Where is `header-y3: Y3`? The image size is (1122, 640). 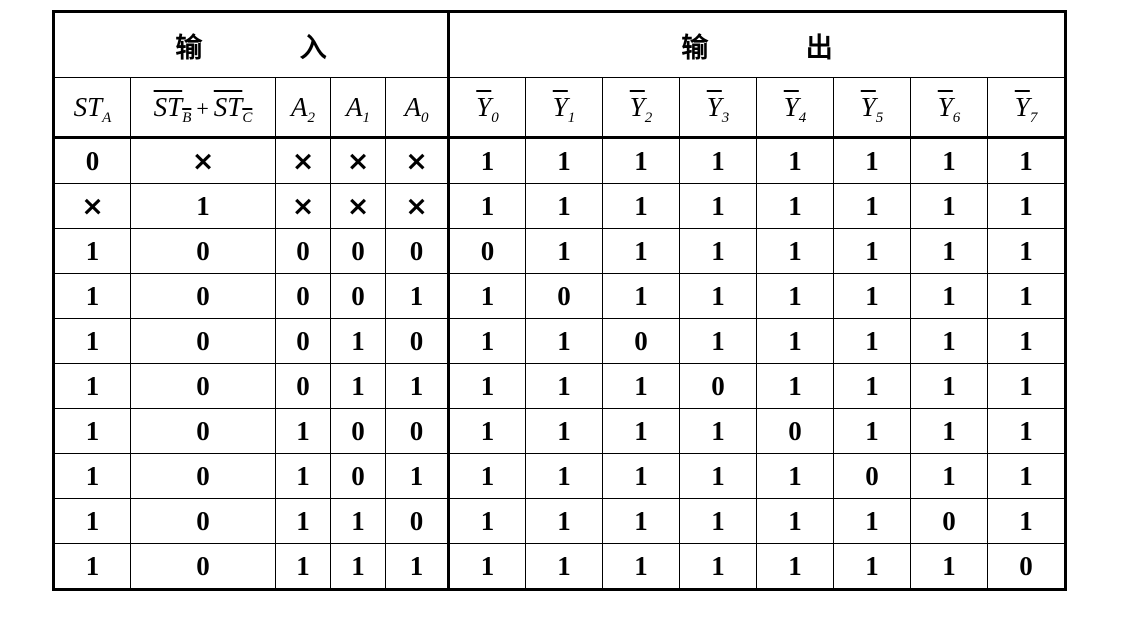 header-y3: Y3 is located at coordinates (718, 108).